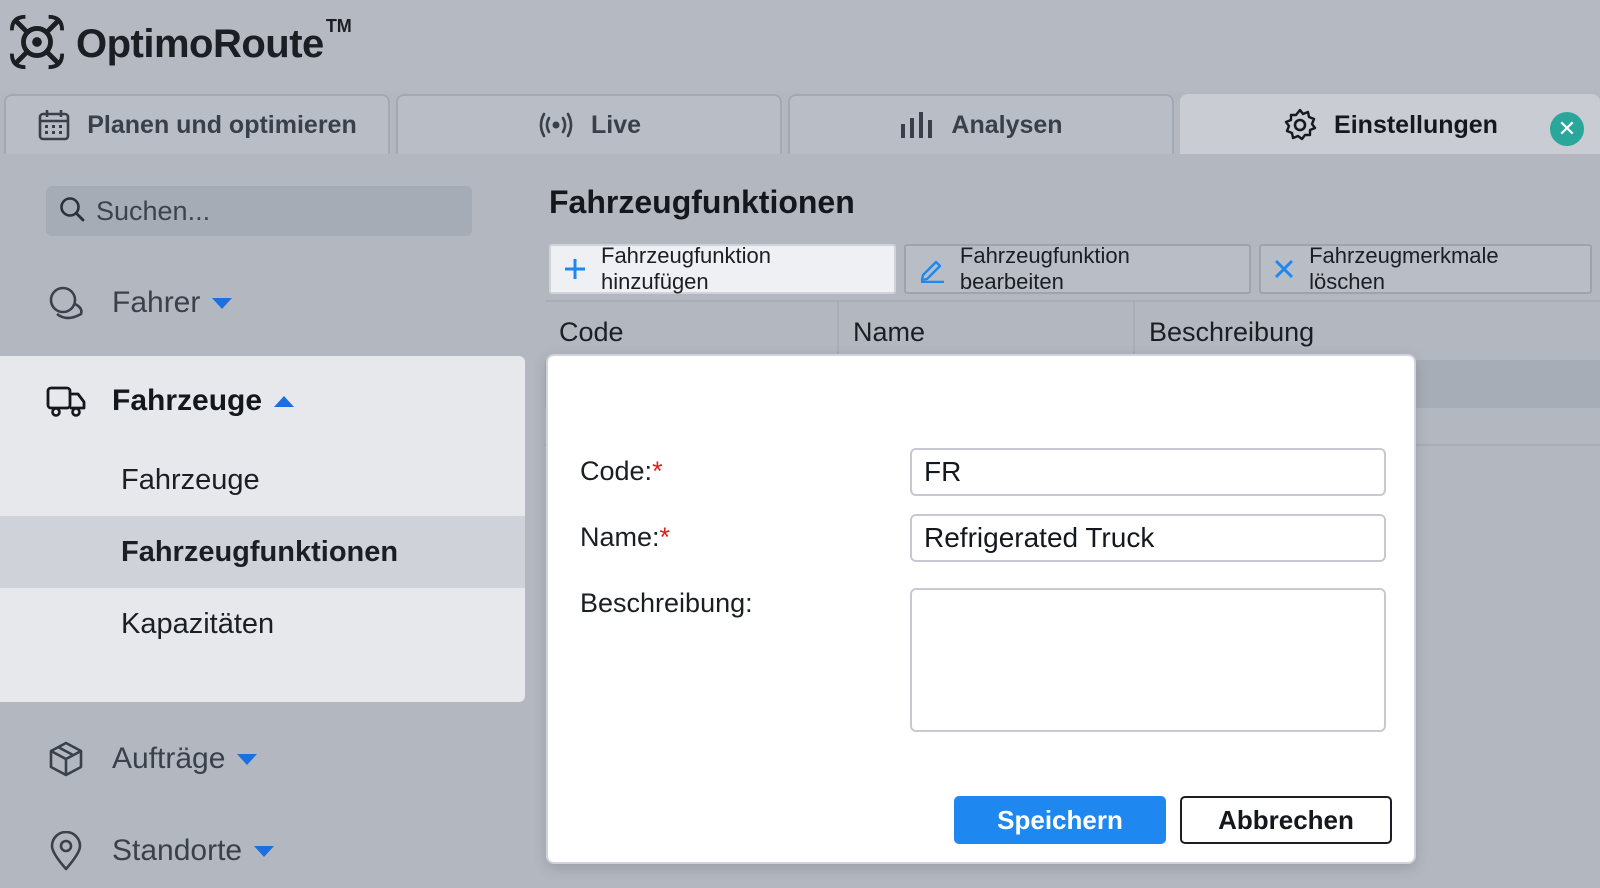  I want to click on tab-einstellungen: Einstellungen ✕, so click(1390, 124).